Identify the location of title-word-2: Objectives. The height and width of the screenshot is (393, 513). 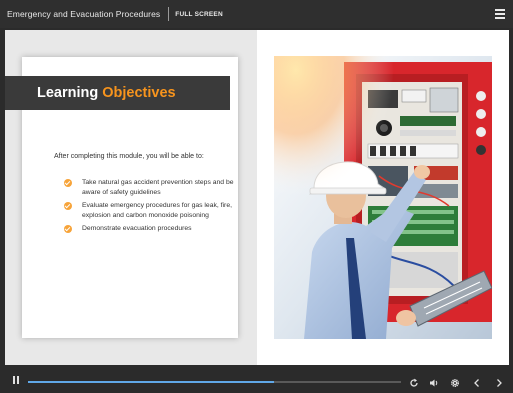
(139, 93).